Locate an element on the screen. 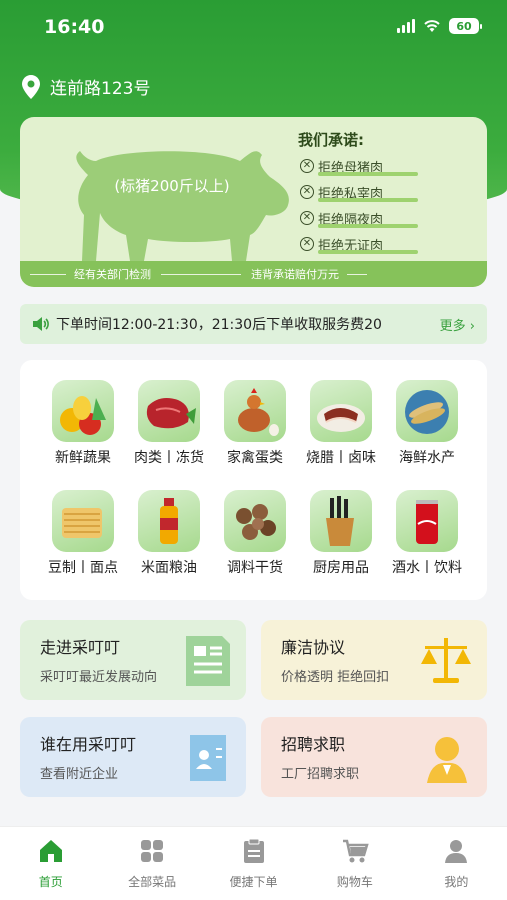 The width and height of the screenshot is (507, 900). feature-subtitle: 采叮叮最近发展动向 is located at coordinates (99, 677).